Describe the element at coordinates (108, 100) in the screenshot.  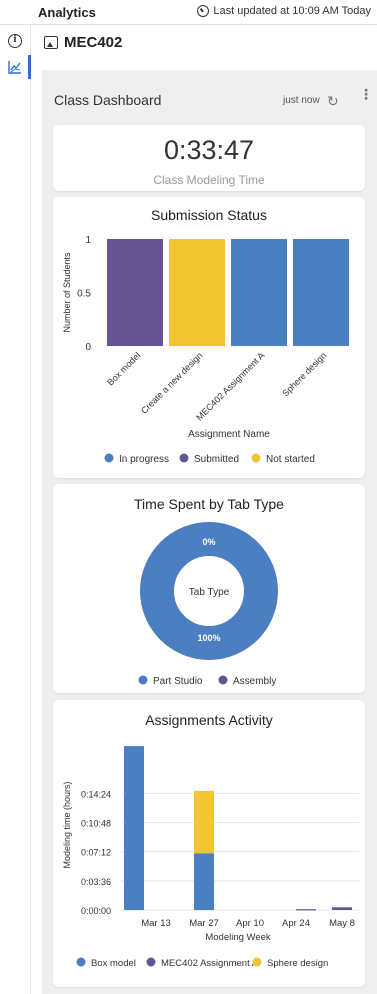
I see `dashboard-title: Class Dashboard` at that location.